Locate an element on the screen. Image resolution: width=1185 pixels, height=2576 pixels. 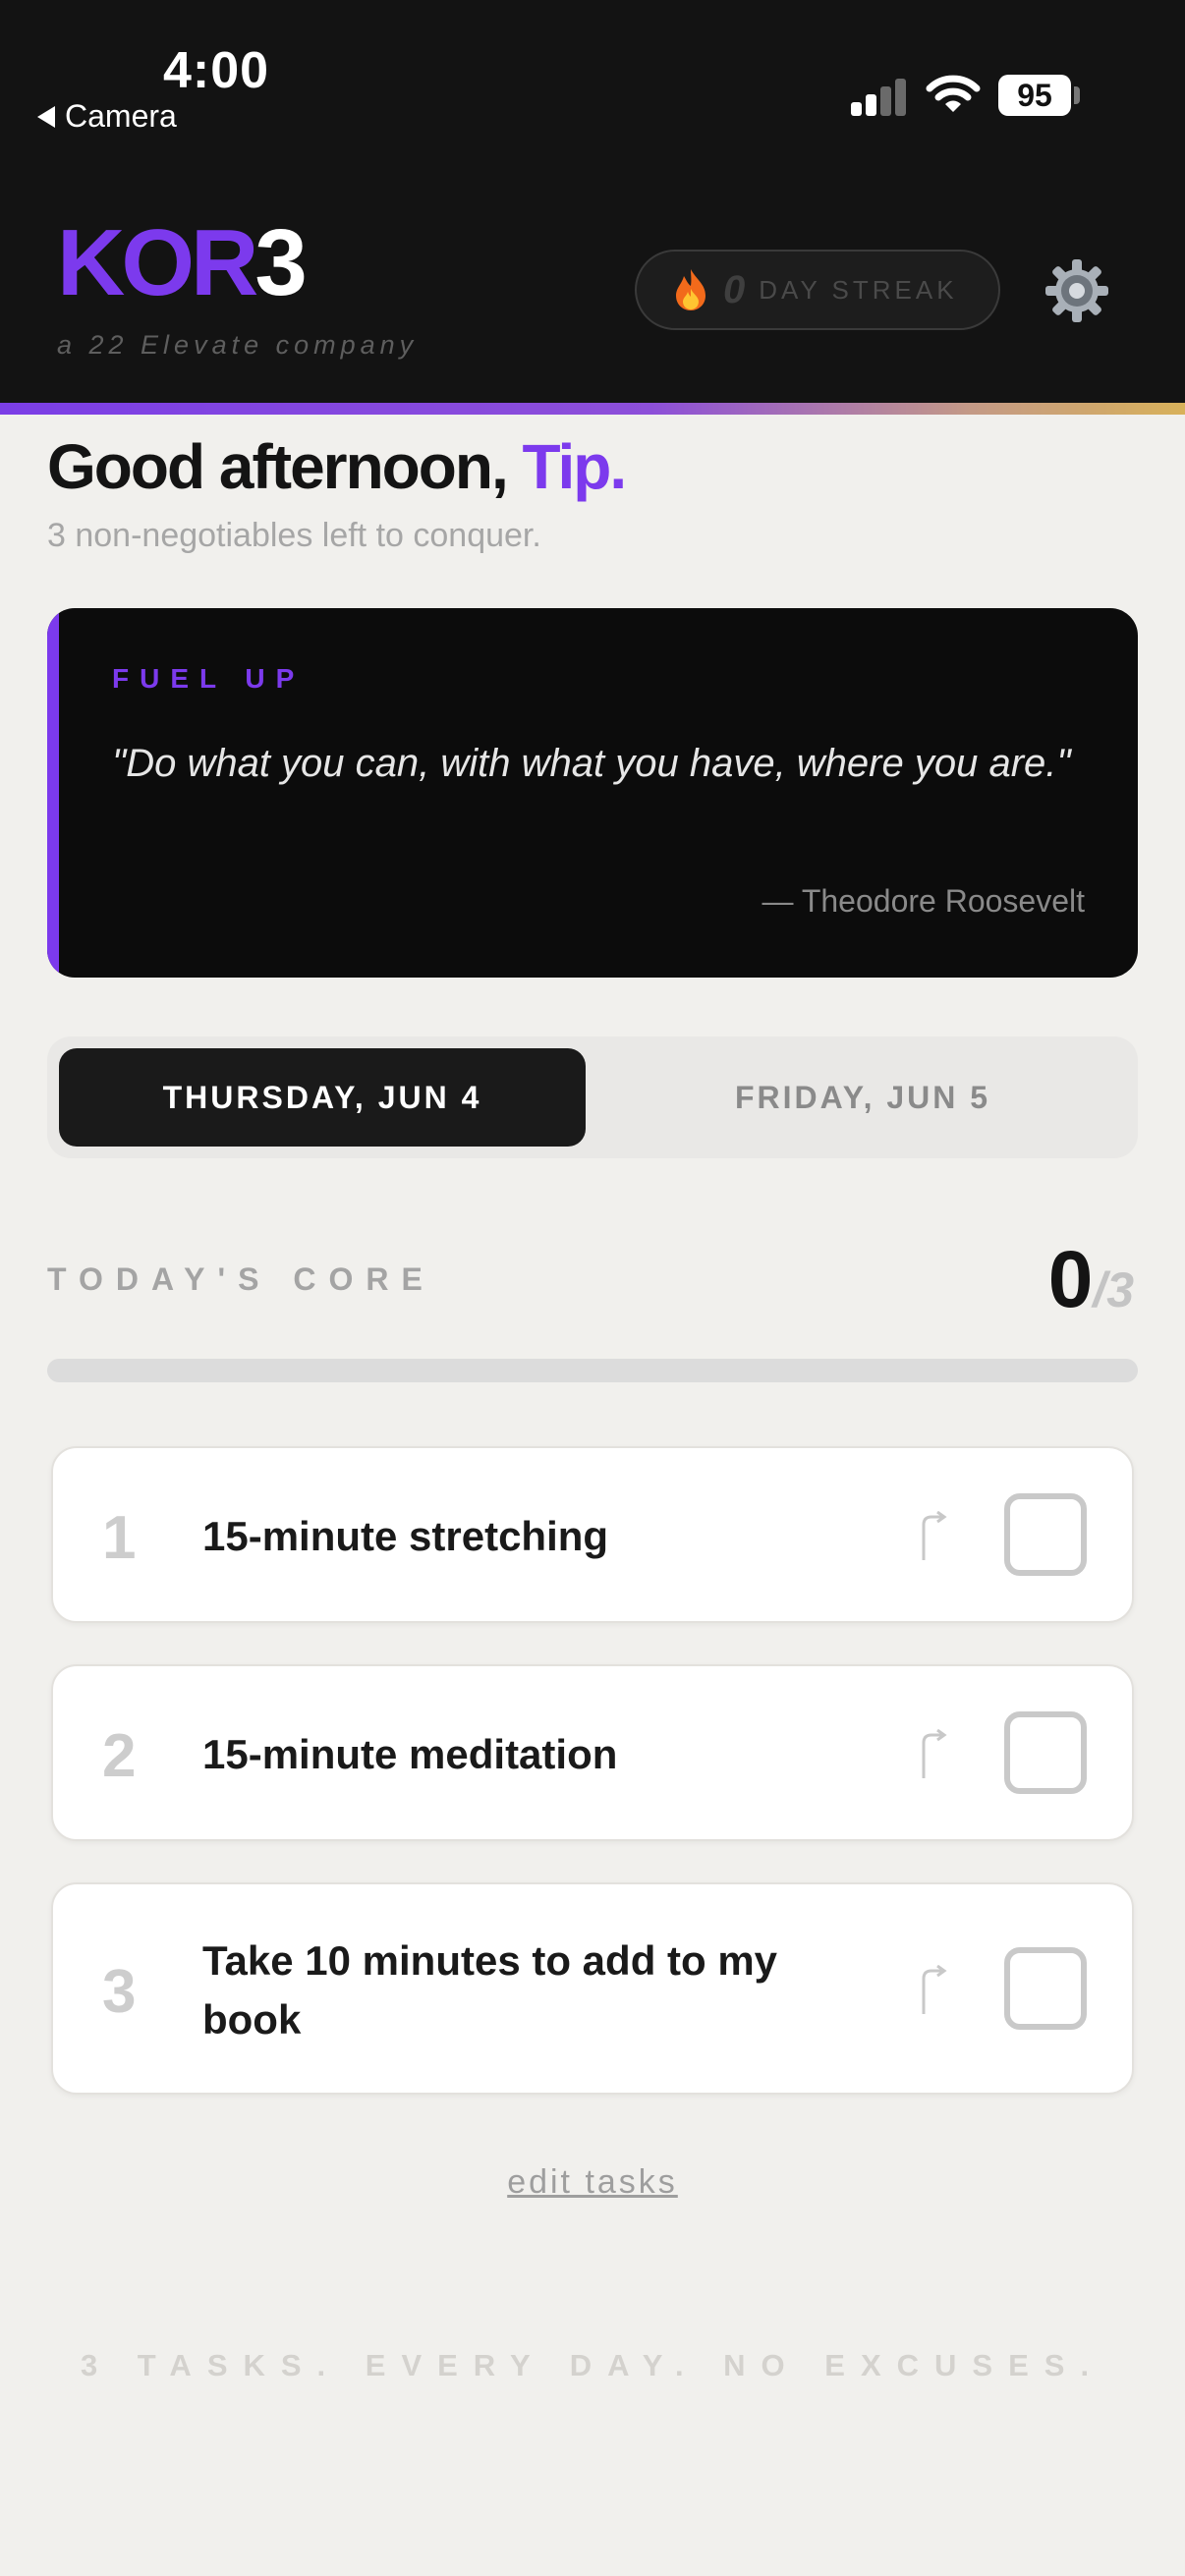
core-progress-count: 0 /3 is located at coordinates (1091, 1280).